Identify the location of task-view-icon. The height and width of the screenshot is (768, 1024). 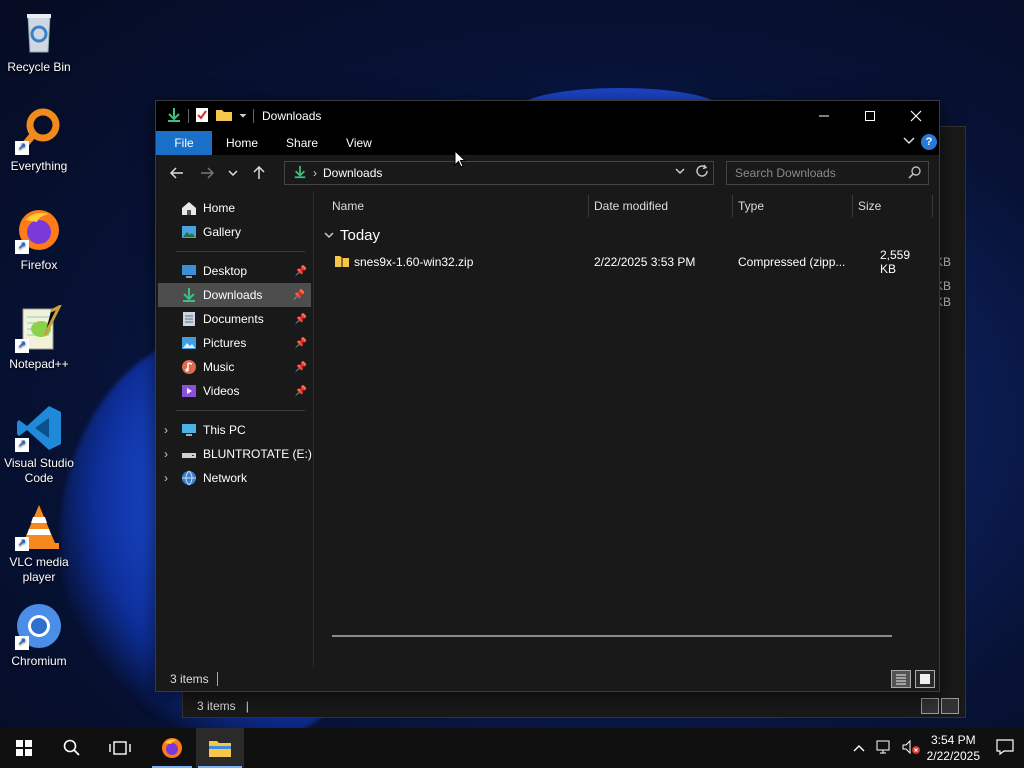
(120, 748).